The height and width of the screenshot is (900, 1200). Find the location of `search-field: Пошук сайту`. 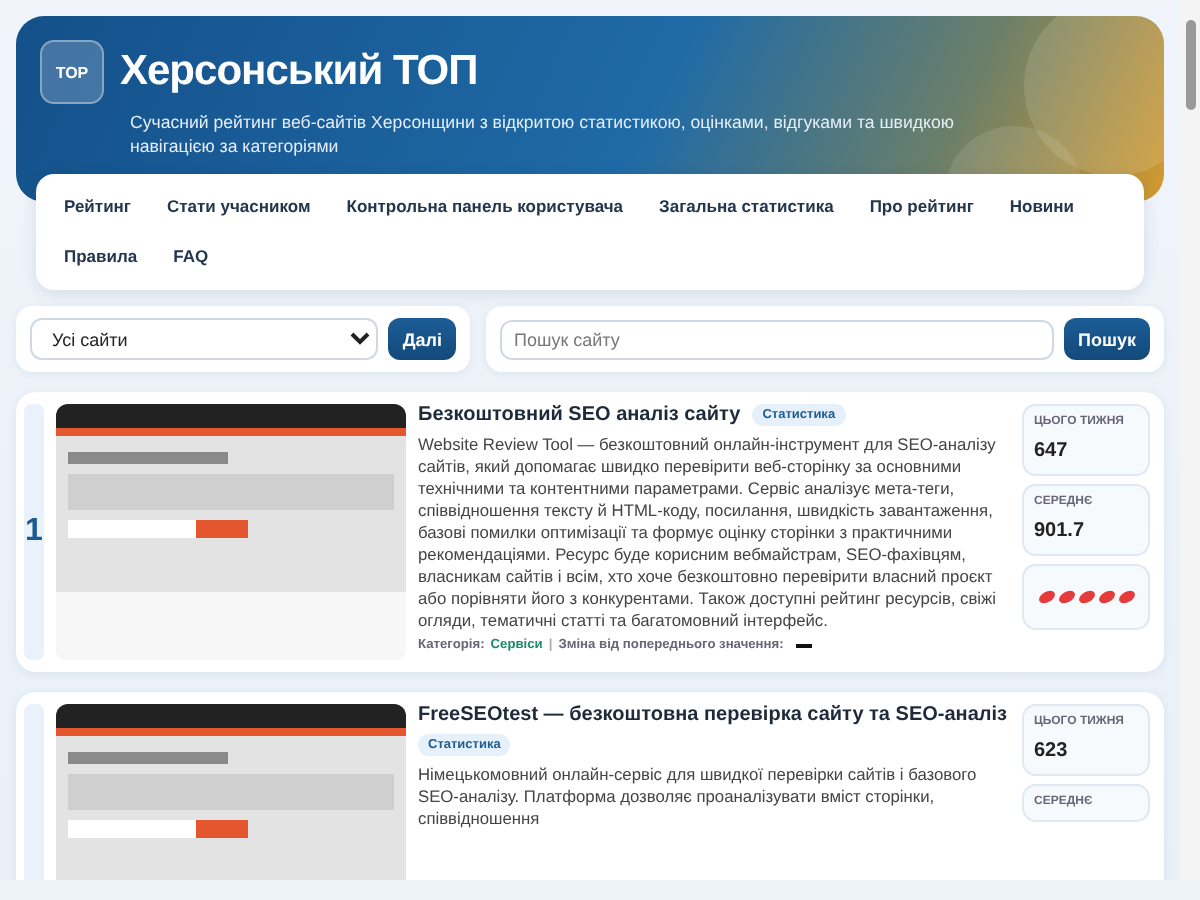

search-field: Пошук сайту is located at coordinates (777, 339).